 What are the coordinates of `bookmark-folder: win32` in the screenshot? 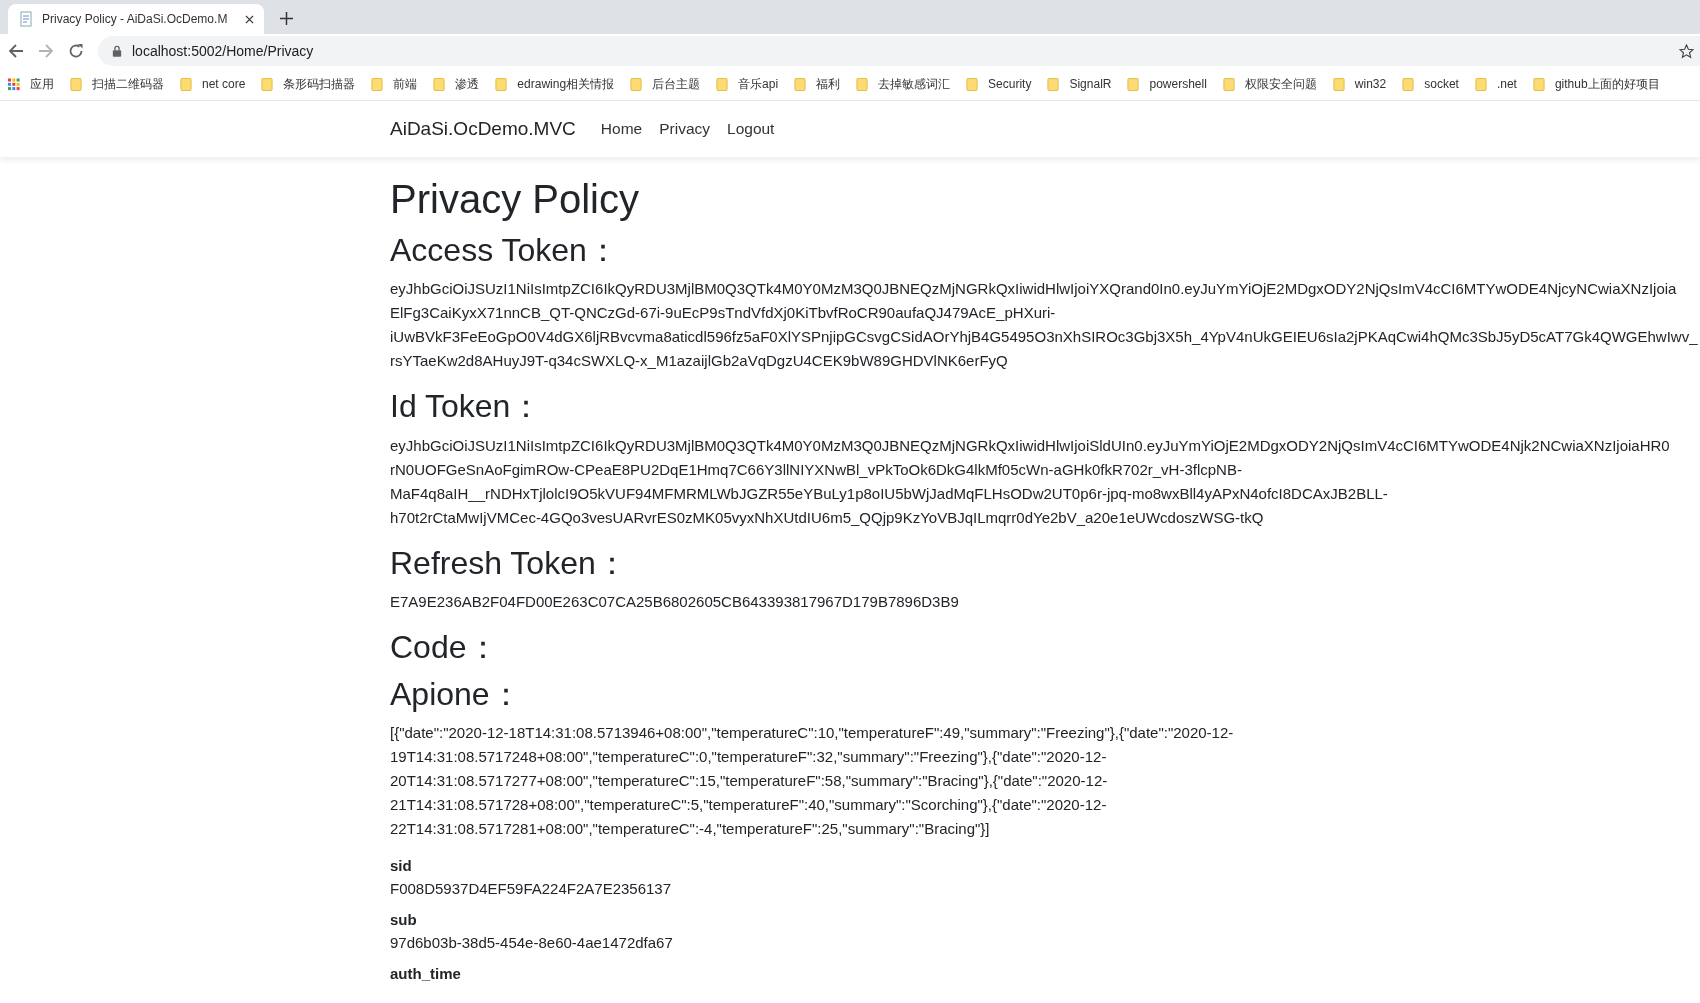 It's located at (1359, 84).